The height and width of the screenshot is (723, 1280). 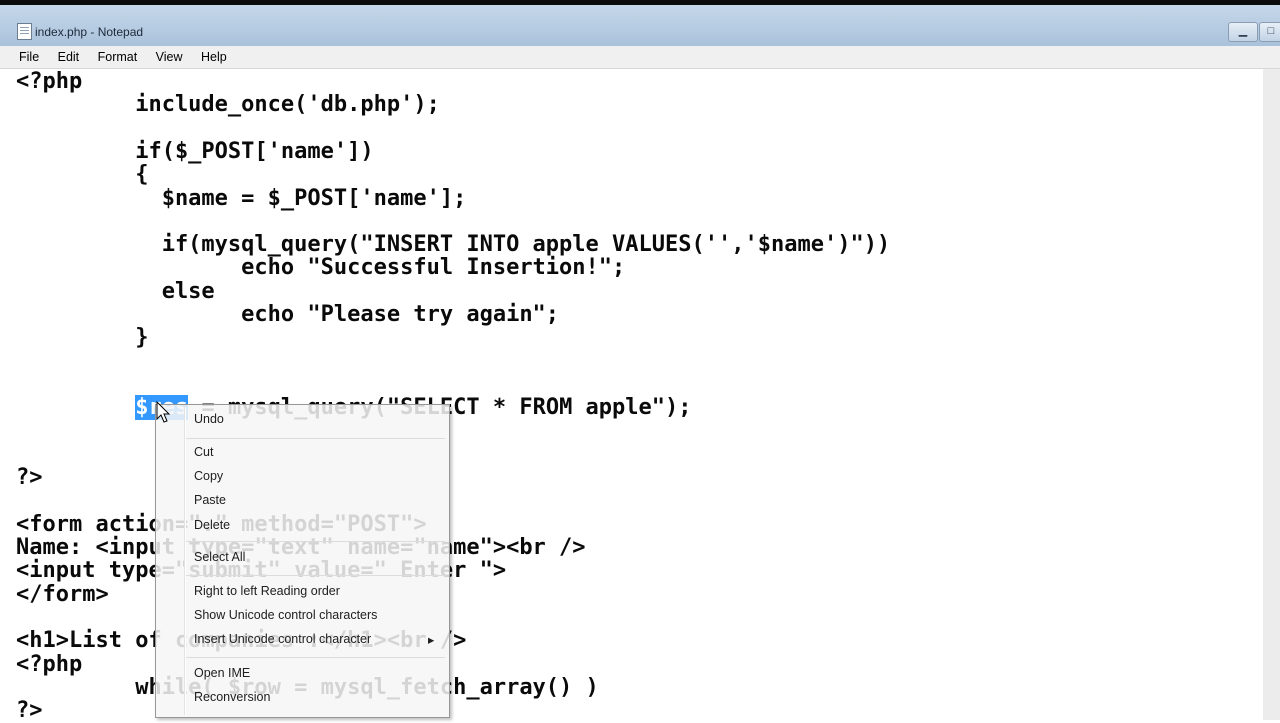 I want to click on ctx-undo: Undo, so click(x=209, y=419).